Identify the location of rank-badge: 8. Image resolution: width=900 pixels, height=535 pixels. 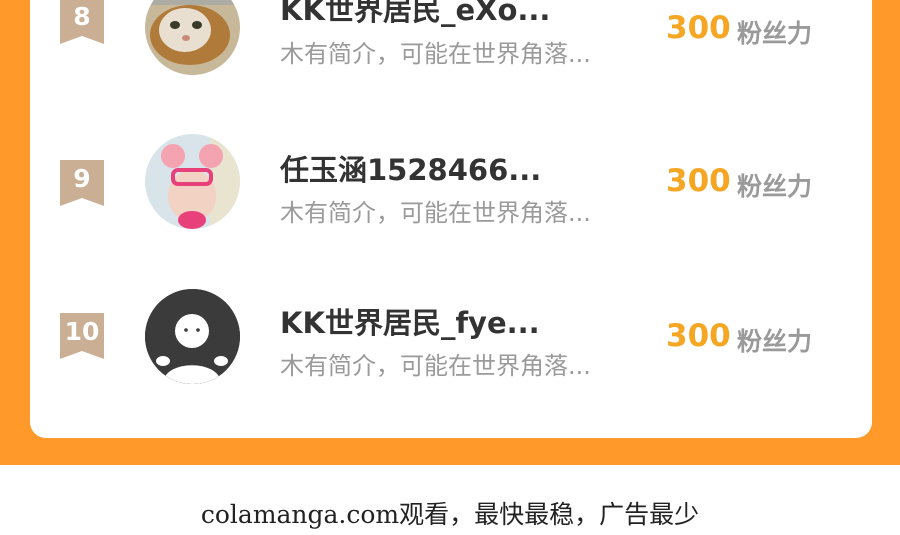
(82, 23).